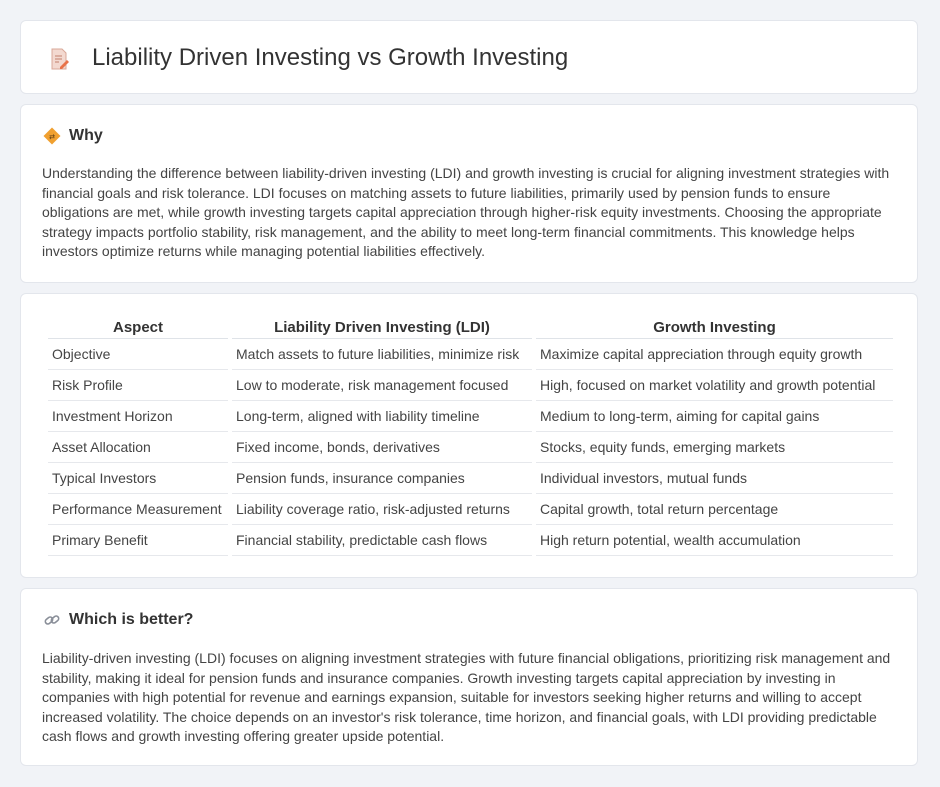  I want to click on cell-growth: Individual investors, mutual funds, so click(714, 478).